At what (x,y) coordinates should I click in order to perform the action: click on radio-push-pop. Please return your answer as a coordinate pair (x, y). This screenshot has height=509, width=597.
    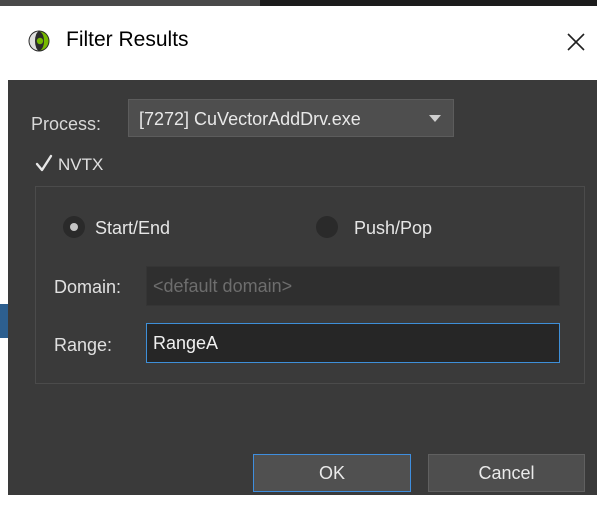
    Looking at the image, I should click on (327, 227).